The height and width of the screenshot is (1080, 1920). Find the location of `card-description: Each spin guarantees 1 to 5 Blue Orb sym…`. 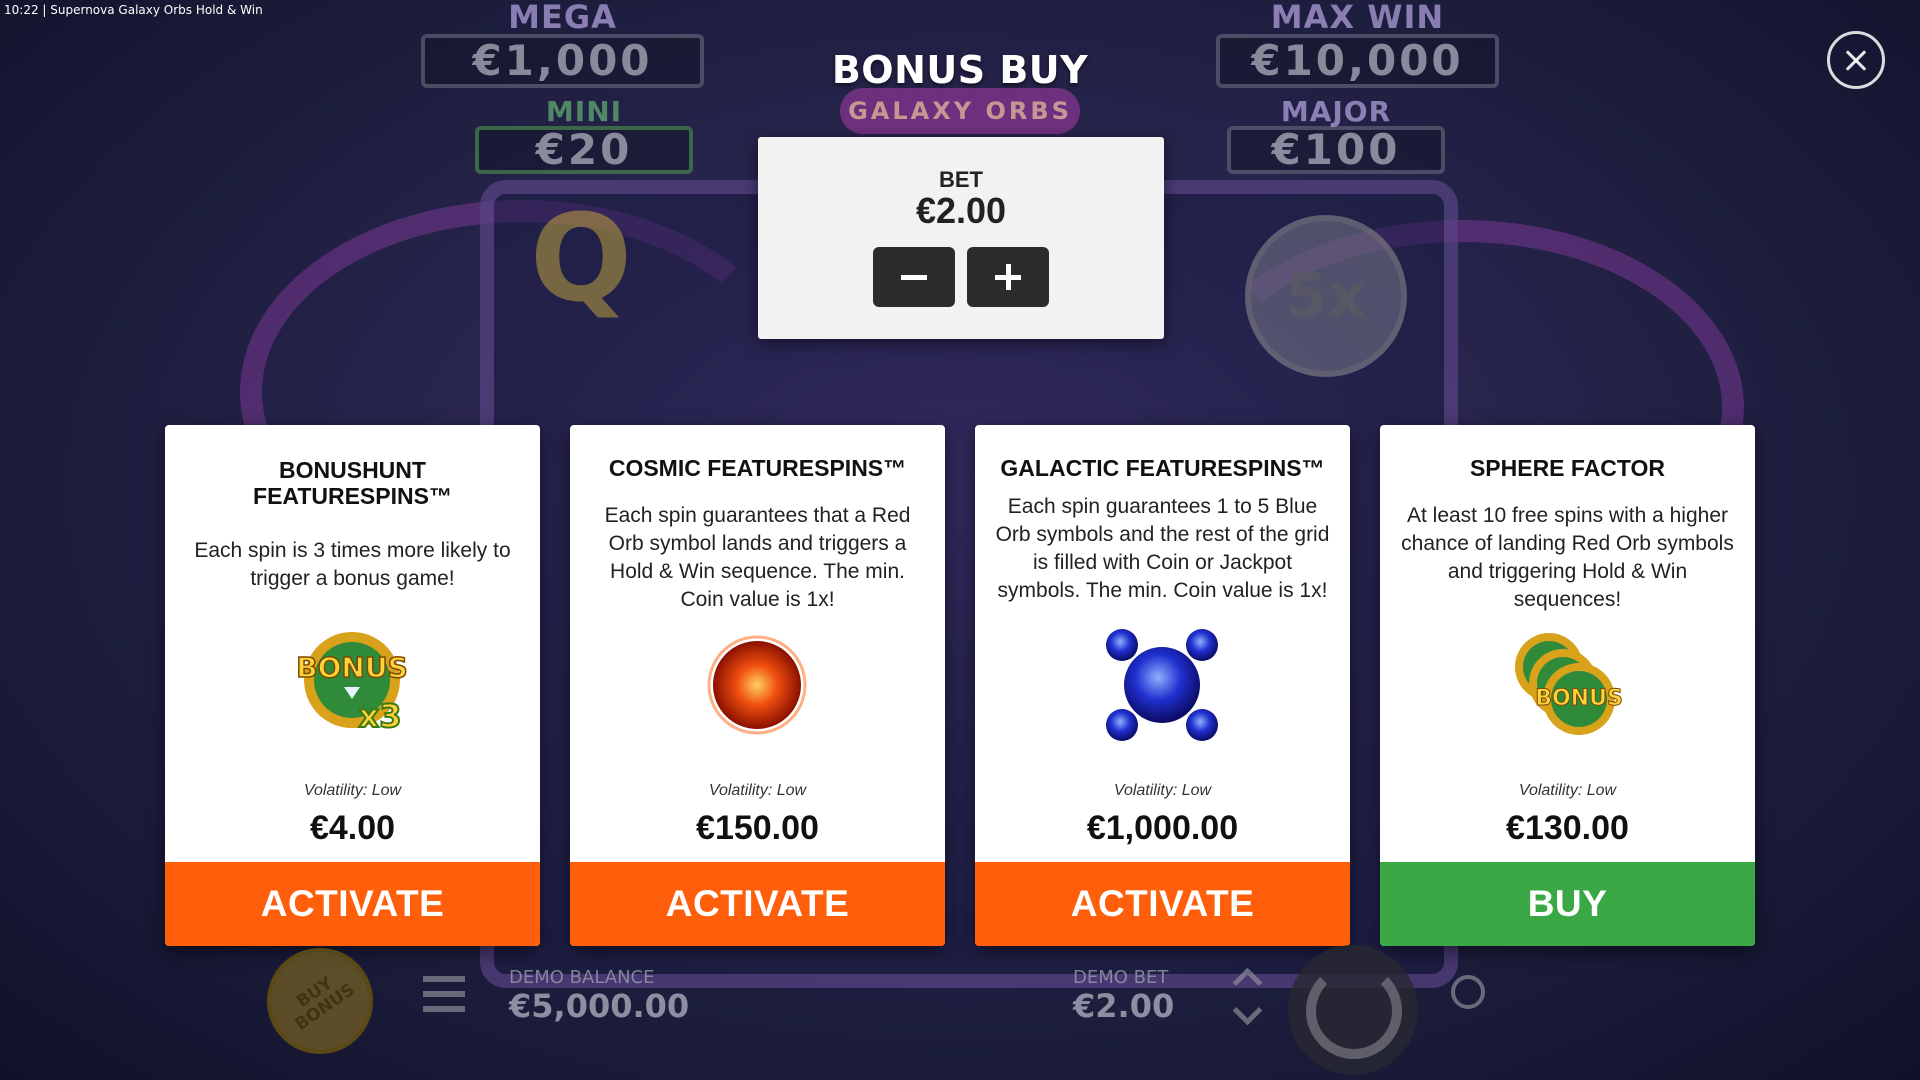

card-description: Each spin guarantees 1 to 5 Blue Orb sym… is located at coordinates (1162, 548).